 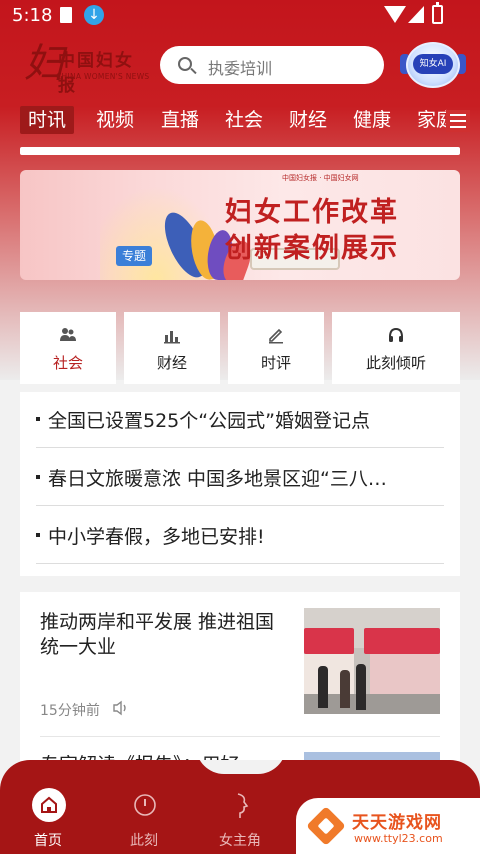 What do you see at coordinates (437, 13) in the screenshot?
I see `battery-icon` at bounding box center [437, 13].